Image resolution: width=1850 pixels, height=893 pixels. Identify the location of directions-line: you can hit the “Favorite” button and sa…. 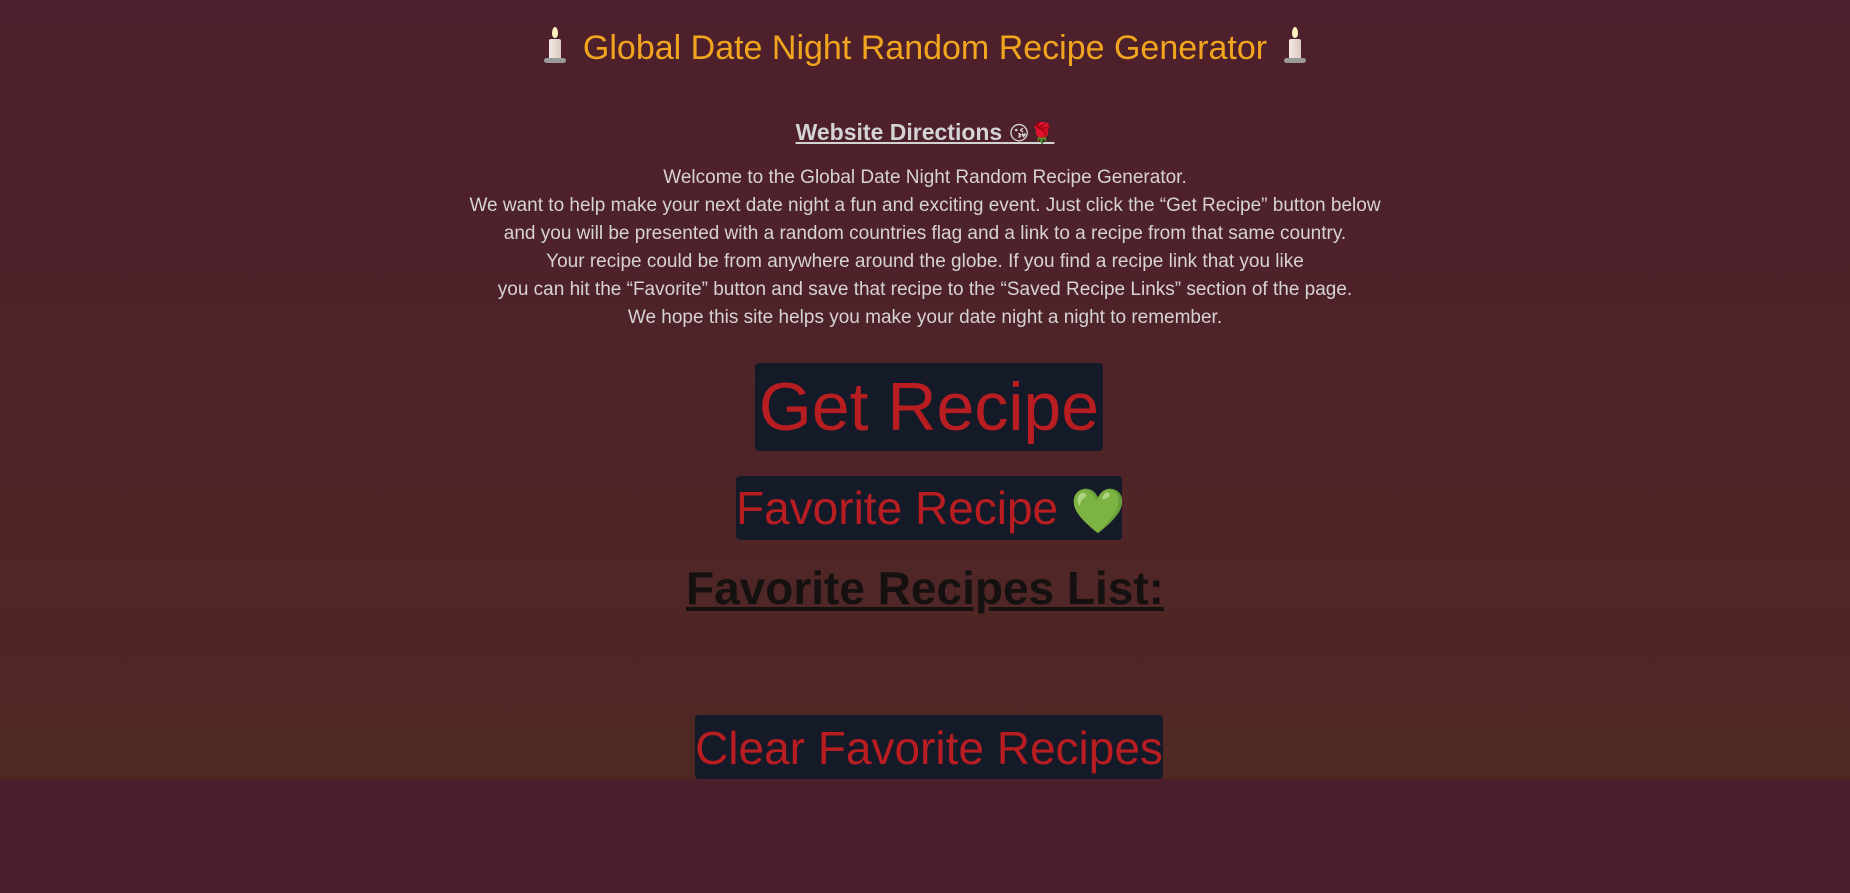
(925, 289).